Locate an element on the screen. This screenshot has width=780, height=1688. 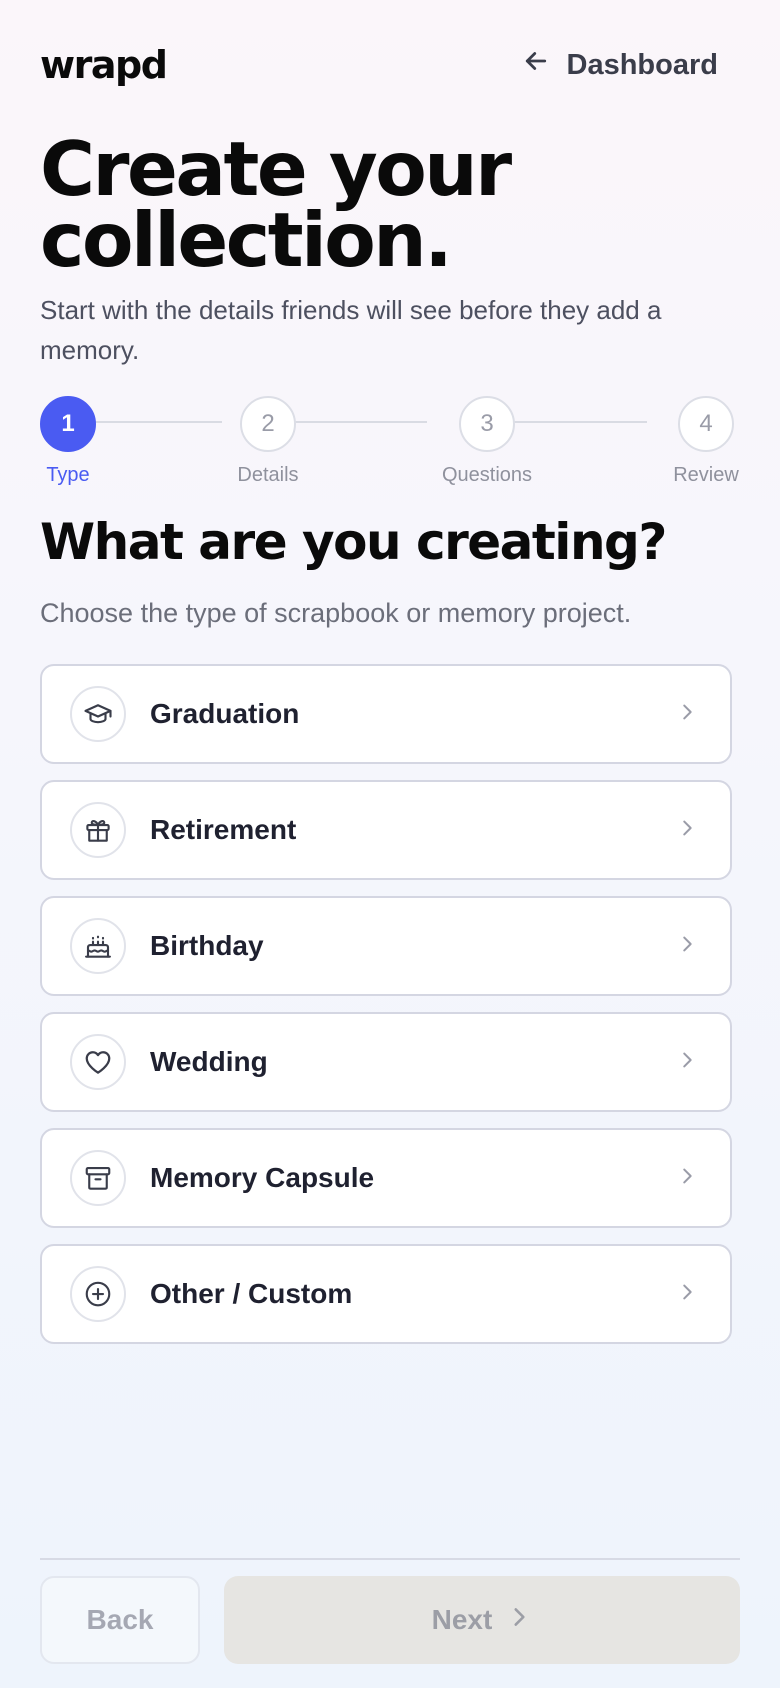
step-number: 4 is located at coordinates (706, 424).